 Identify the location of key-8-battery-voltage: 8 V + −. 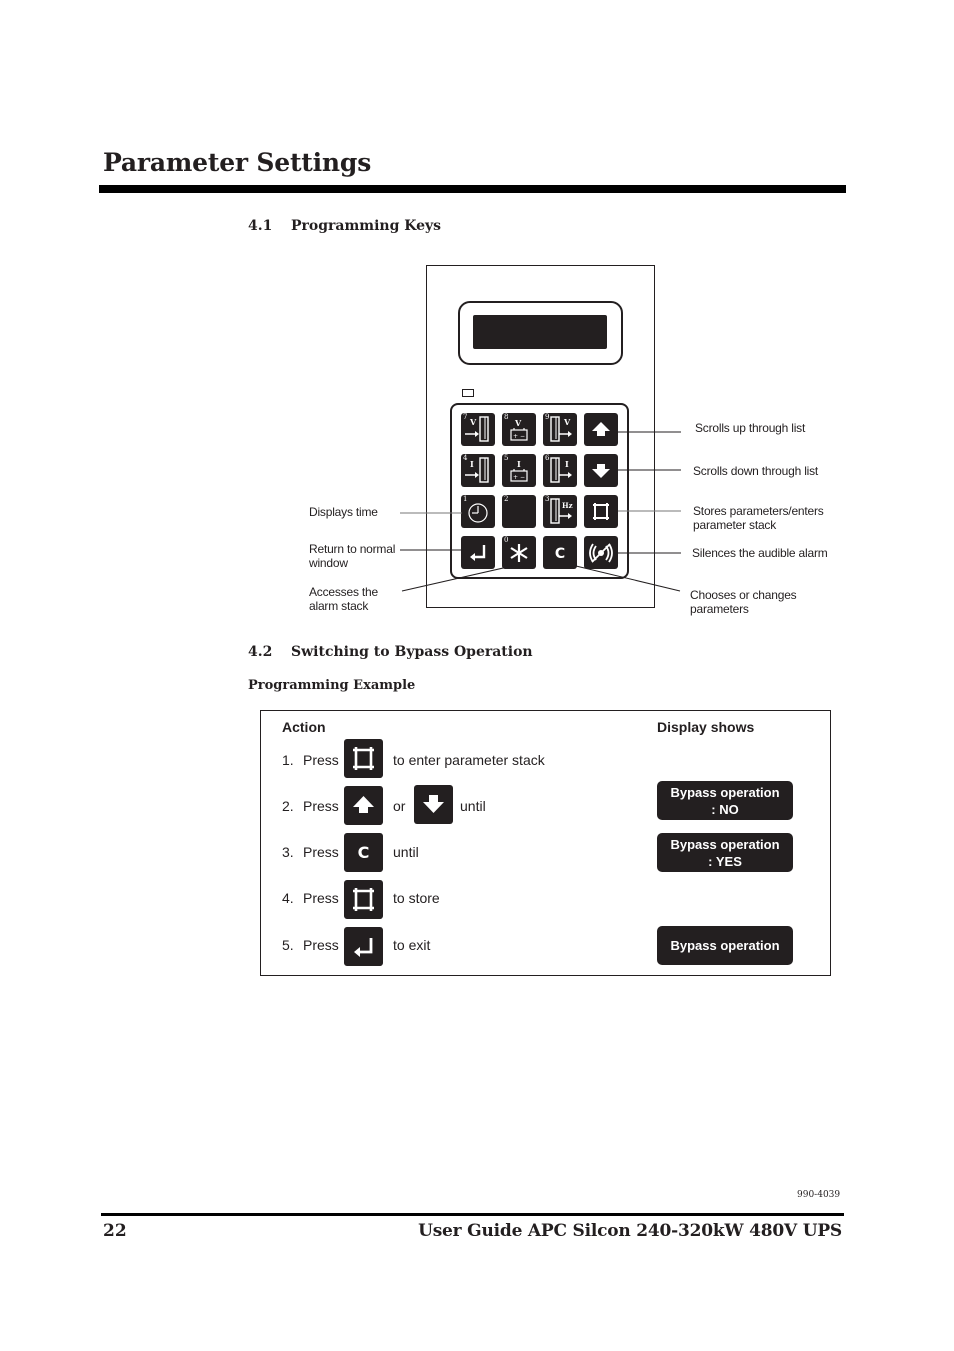
(519, 429).